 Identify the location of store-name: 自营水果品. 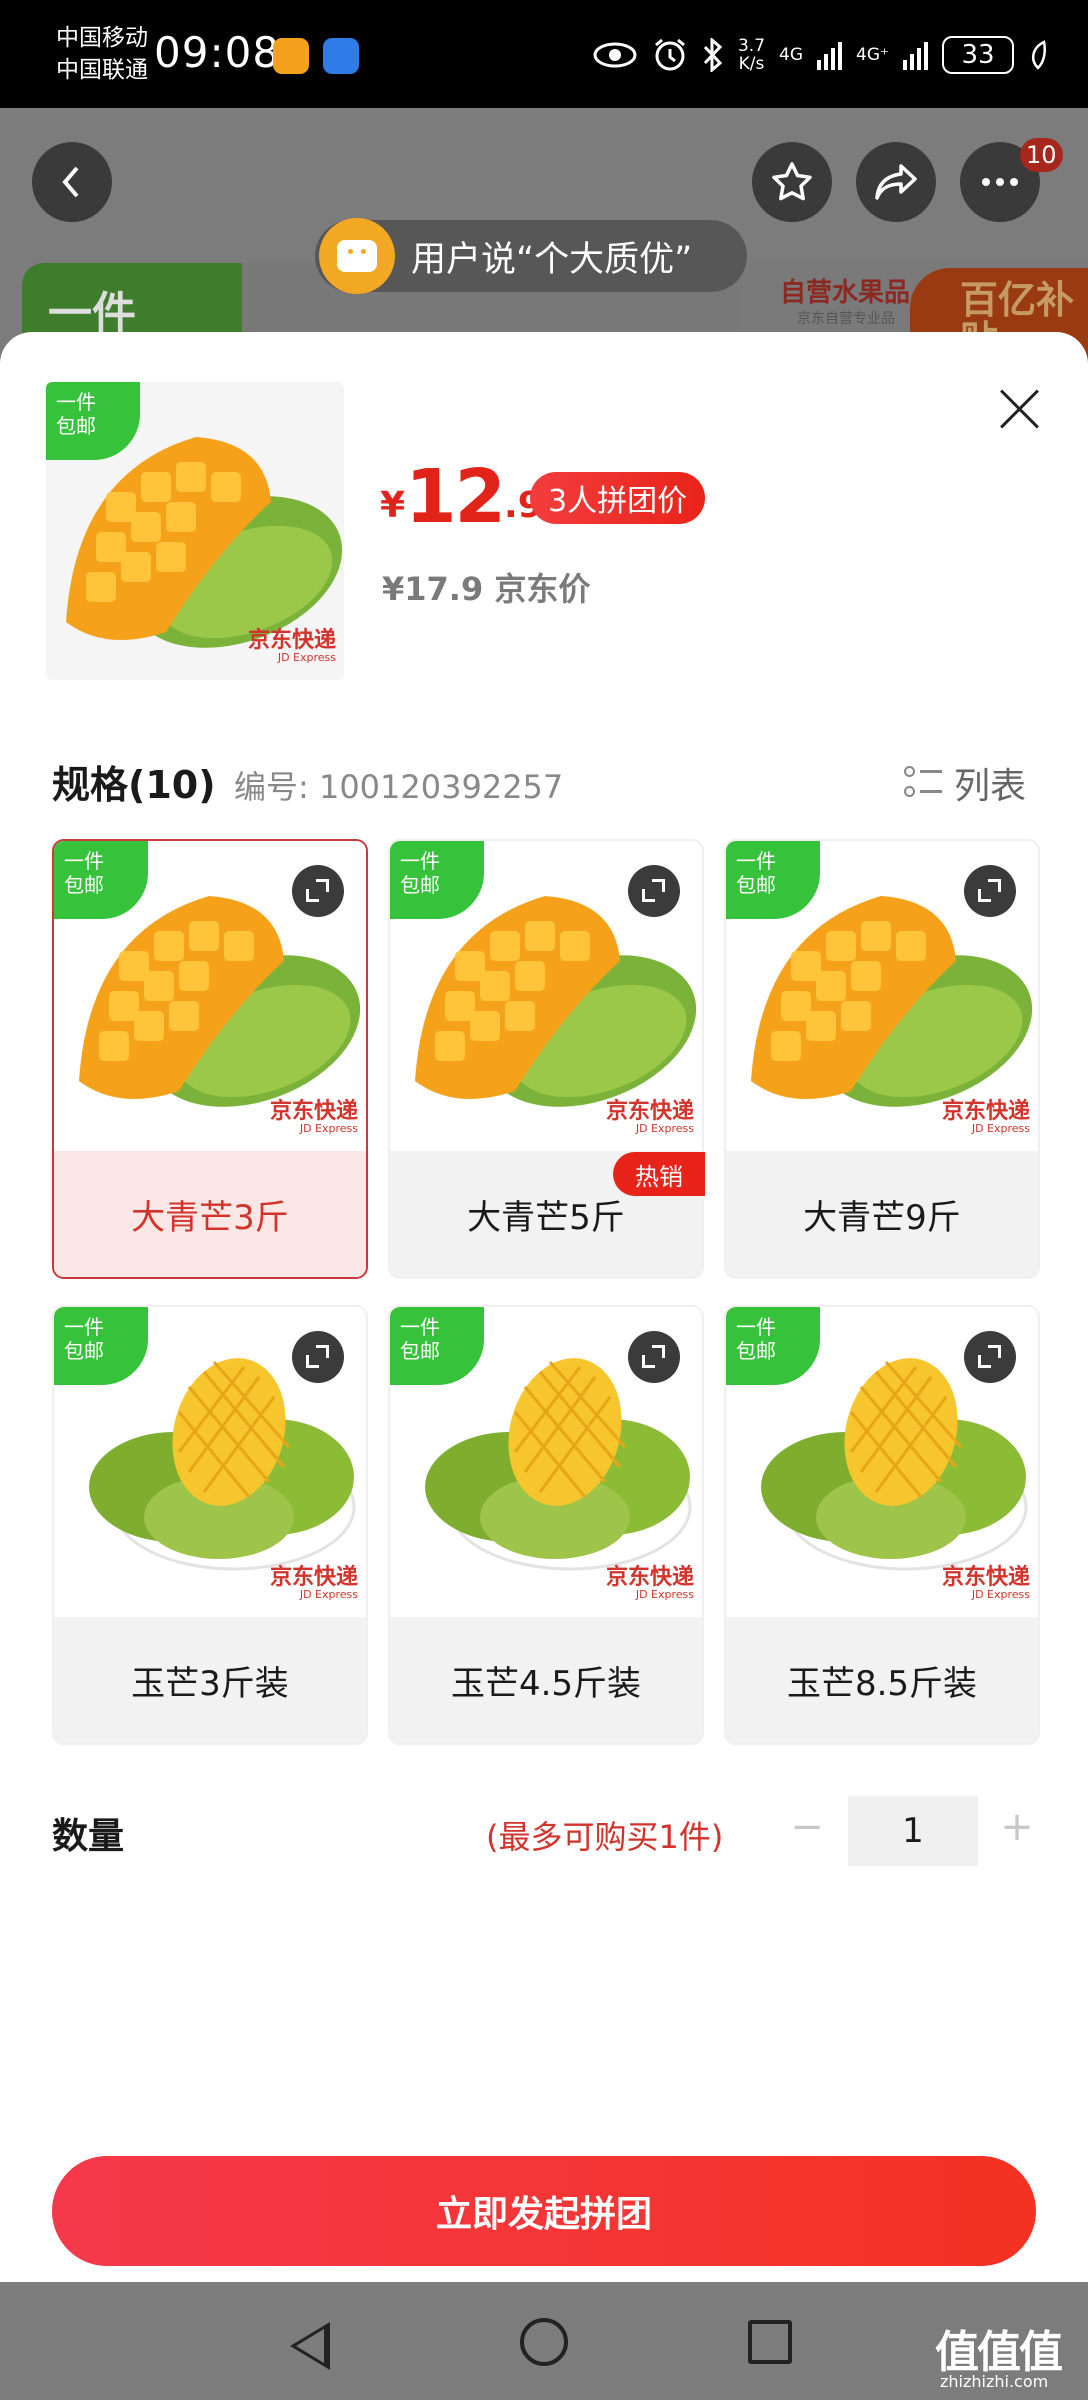
(845, 293).